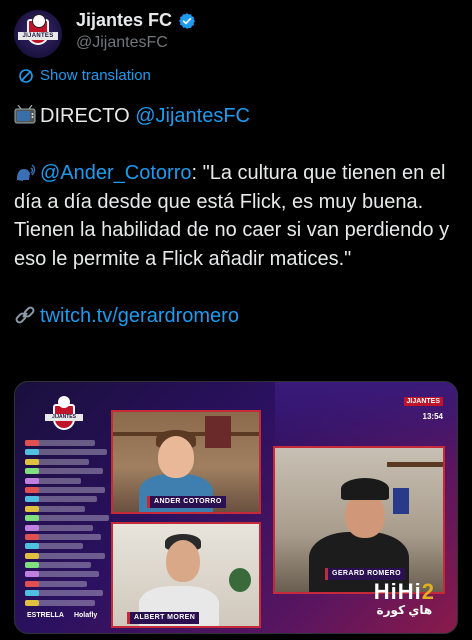 Image resolution: width=472 pixels, height=640 pixels. Describe the element at coordinates (423, 401) in the screenshot. I see `brand-badge: JIJANTES` at that location.